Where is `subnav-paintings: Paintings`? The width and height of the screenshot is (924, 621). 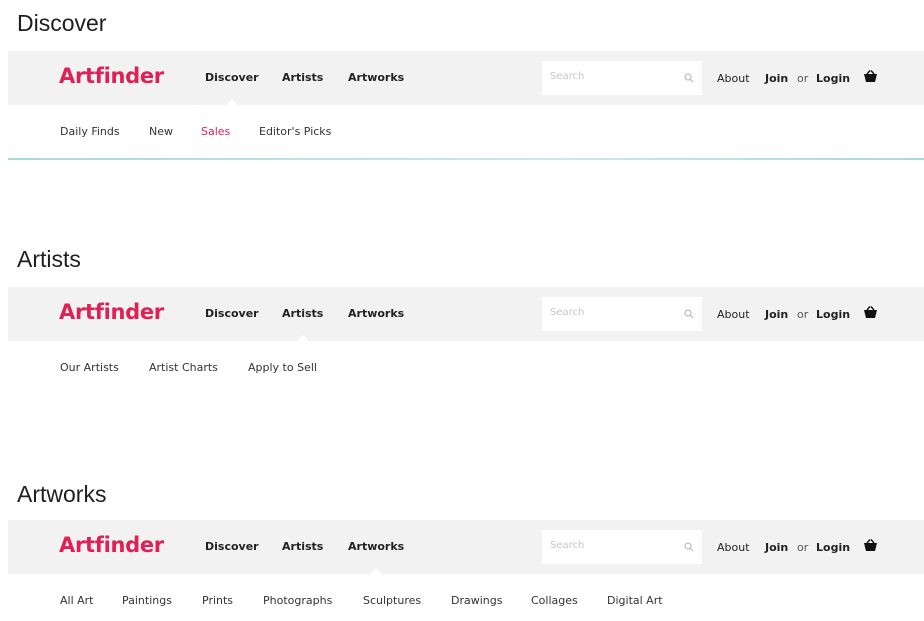
subnav-paintings: Paintings is located at coordinates (147, 600).